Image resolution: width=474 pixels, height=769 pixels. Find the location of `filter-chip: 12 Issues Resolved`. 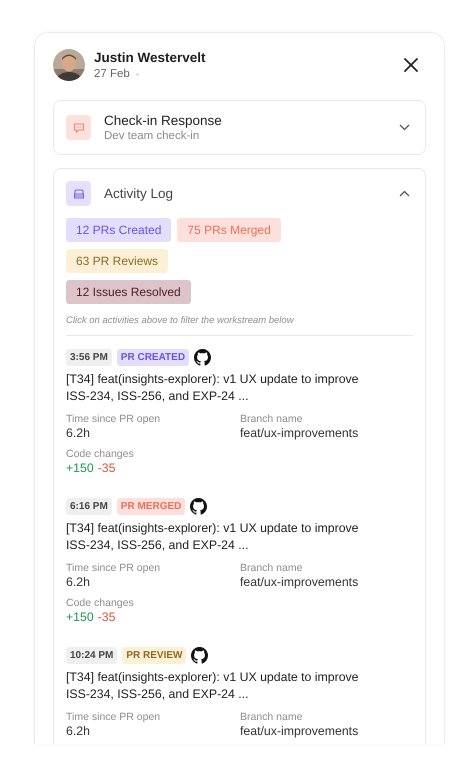

filter-chip: 12 Issues Resolved is located at coordinates (128, 292).